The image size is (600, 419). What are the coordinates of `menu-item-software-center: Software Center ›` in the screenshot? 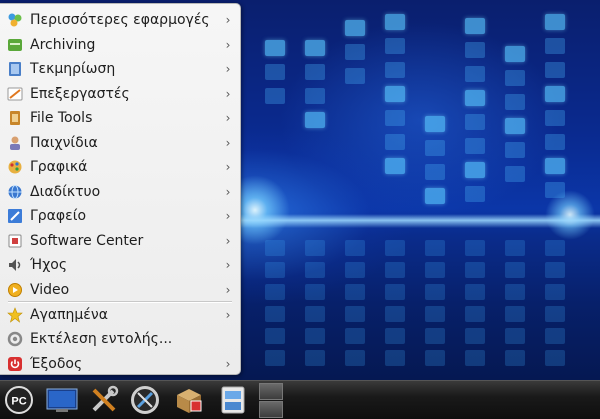 It's located at (120, 241).